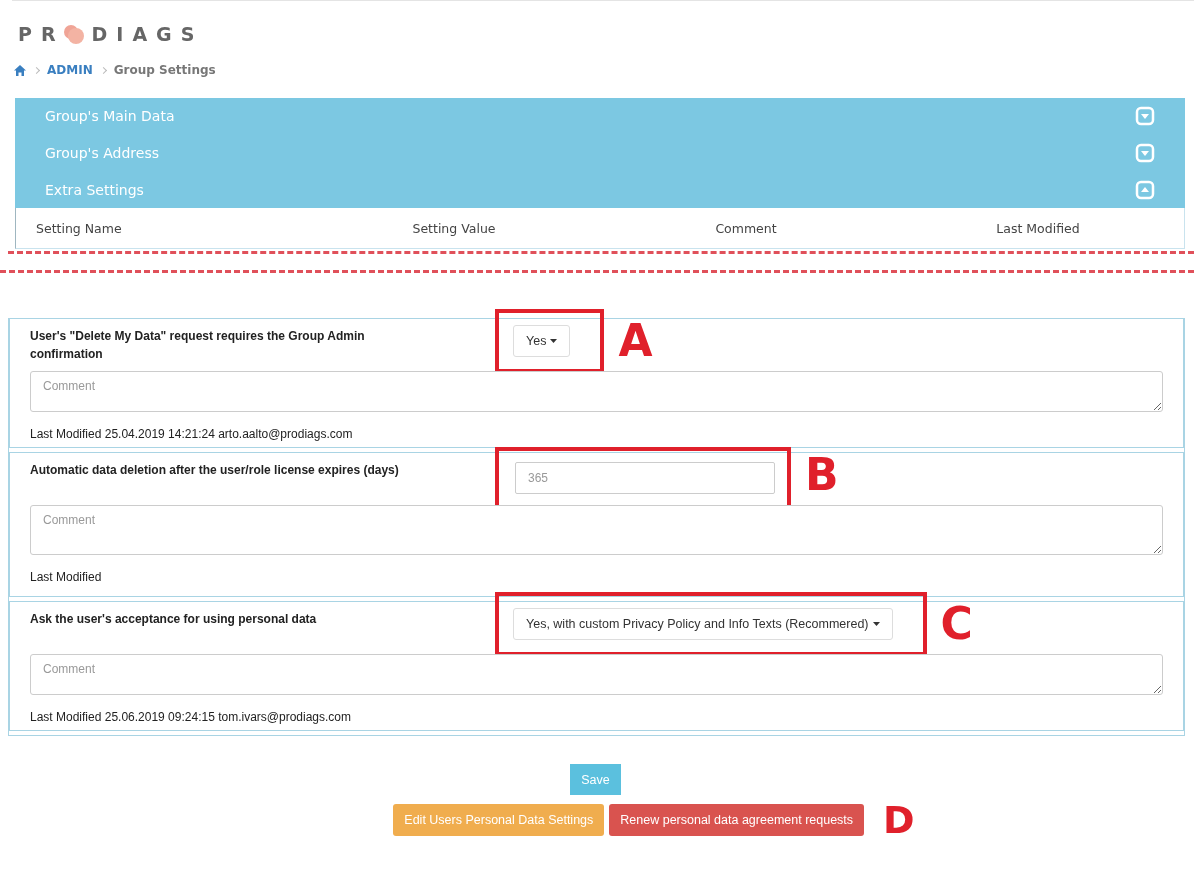 The width and height of the screenshot is (1194, 875). Describe the element at coordinates (94, 189) in the screenshot. I see `section-title: Extra Settings` at that location.